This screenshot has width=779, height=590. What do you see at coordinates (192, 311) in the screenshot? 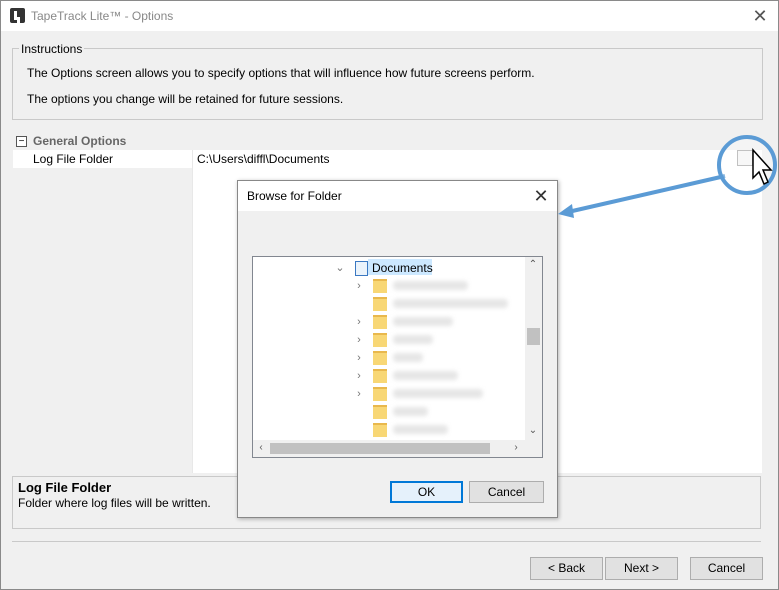
I see `grid-column-divider` at bounding box center [192, 311].